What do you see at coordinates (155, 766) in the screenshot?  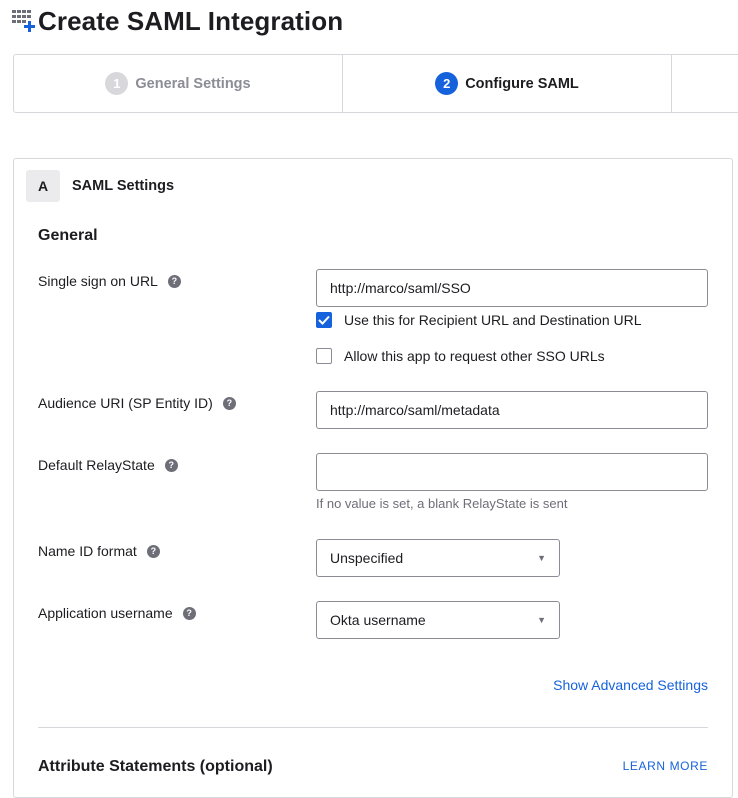 I see `attribute-statements-heading: Attribute Statements (optional)` at bounding box center [155, 766].